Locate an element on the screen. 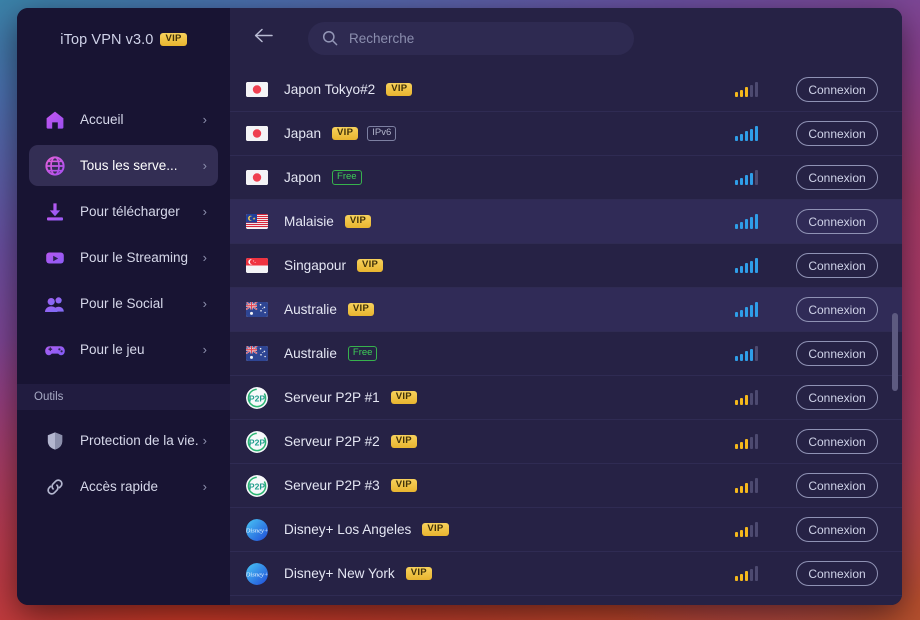 The width and height of the screenshot is (920, 620). server-row: Malaisie VIP Connexion is located at coordinates (566, 222).